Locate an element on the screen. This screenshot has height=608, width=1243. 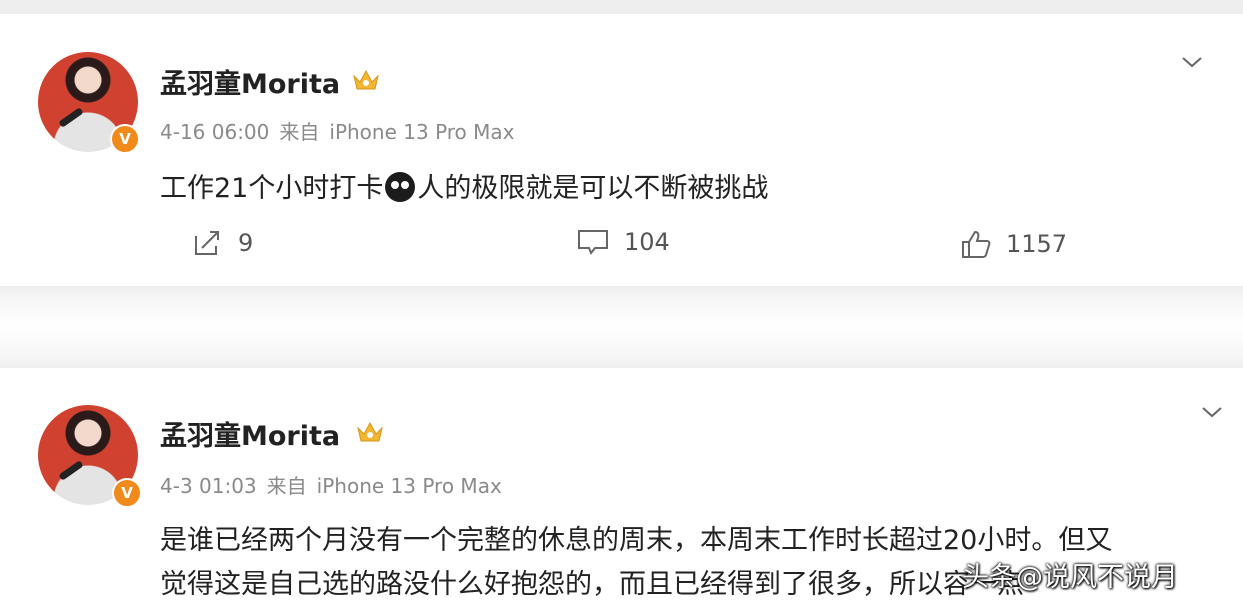
post-text-part2: 人的极限就是可以不断被挑战 is located at coordinates (593, 188).